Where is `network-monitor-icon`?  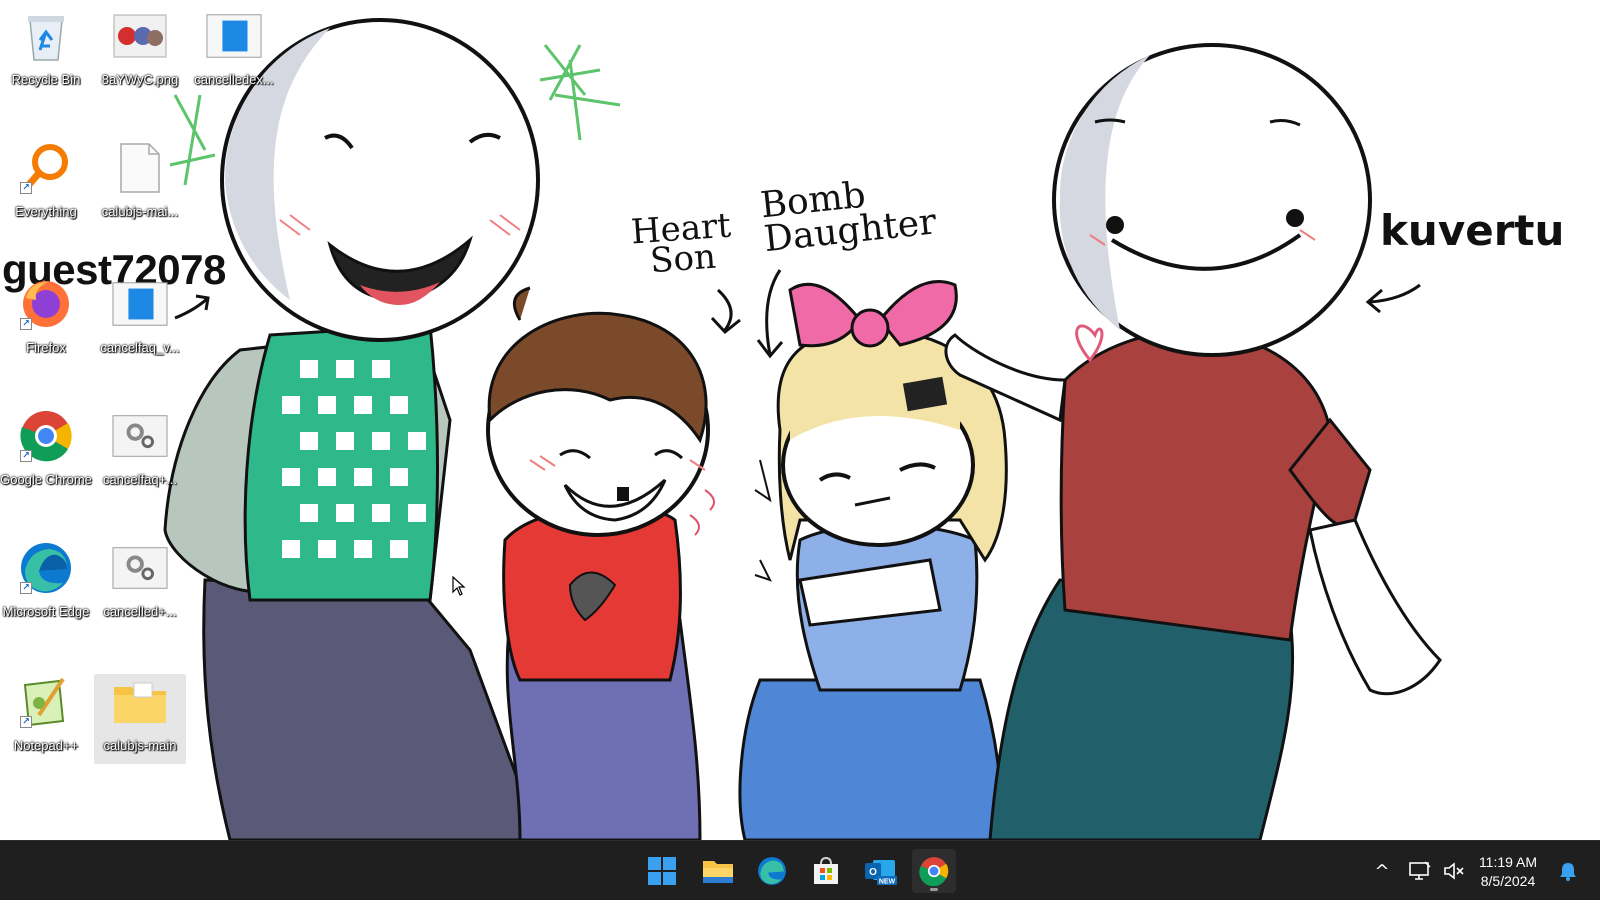
network-monitor-icon is located at coordinates (1420, 870).